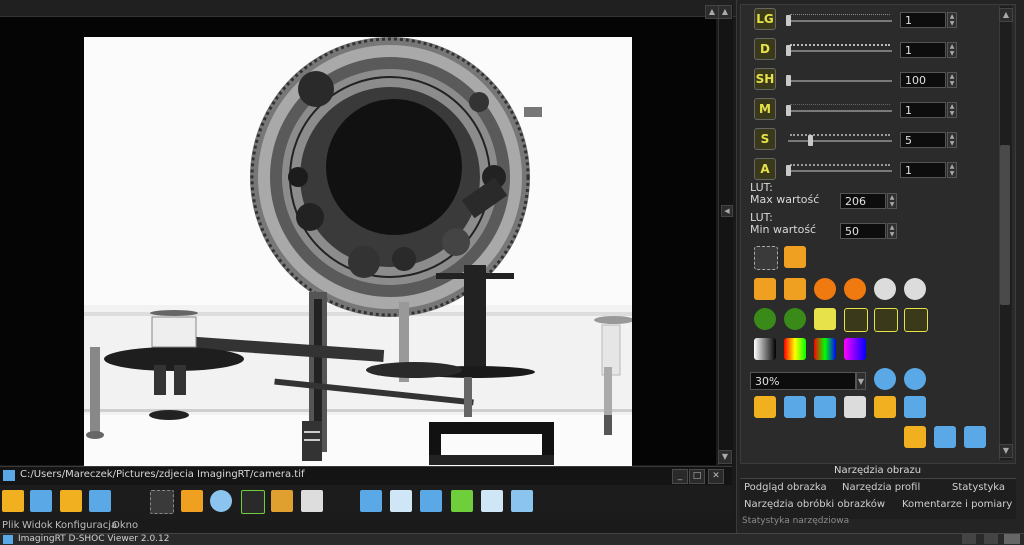  Describe the element at coordinates (86, 525) in the screenshot. I see `menu-konfiguracja: Konfiguracja` at that location.